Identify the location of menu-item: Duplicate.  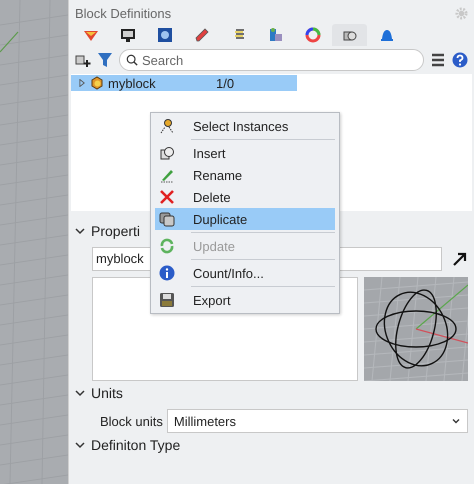
(245, 219).